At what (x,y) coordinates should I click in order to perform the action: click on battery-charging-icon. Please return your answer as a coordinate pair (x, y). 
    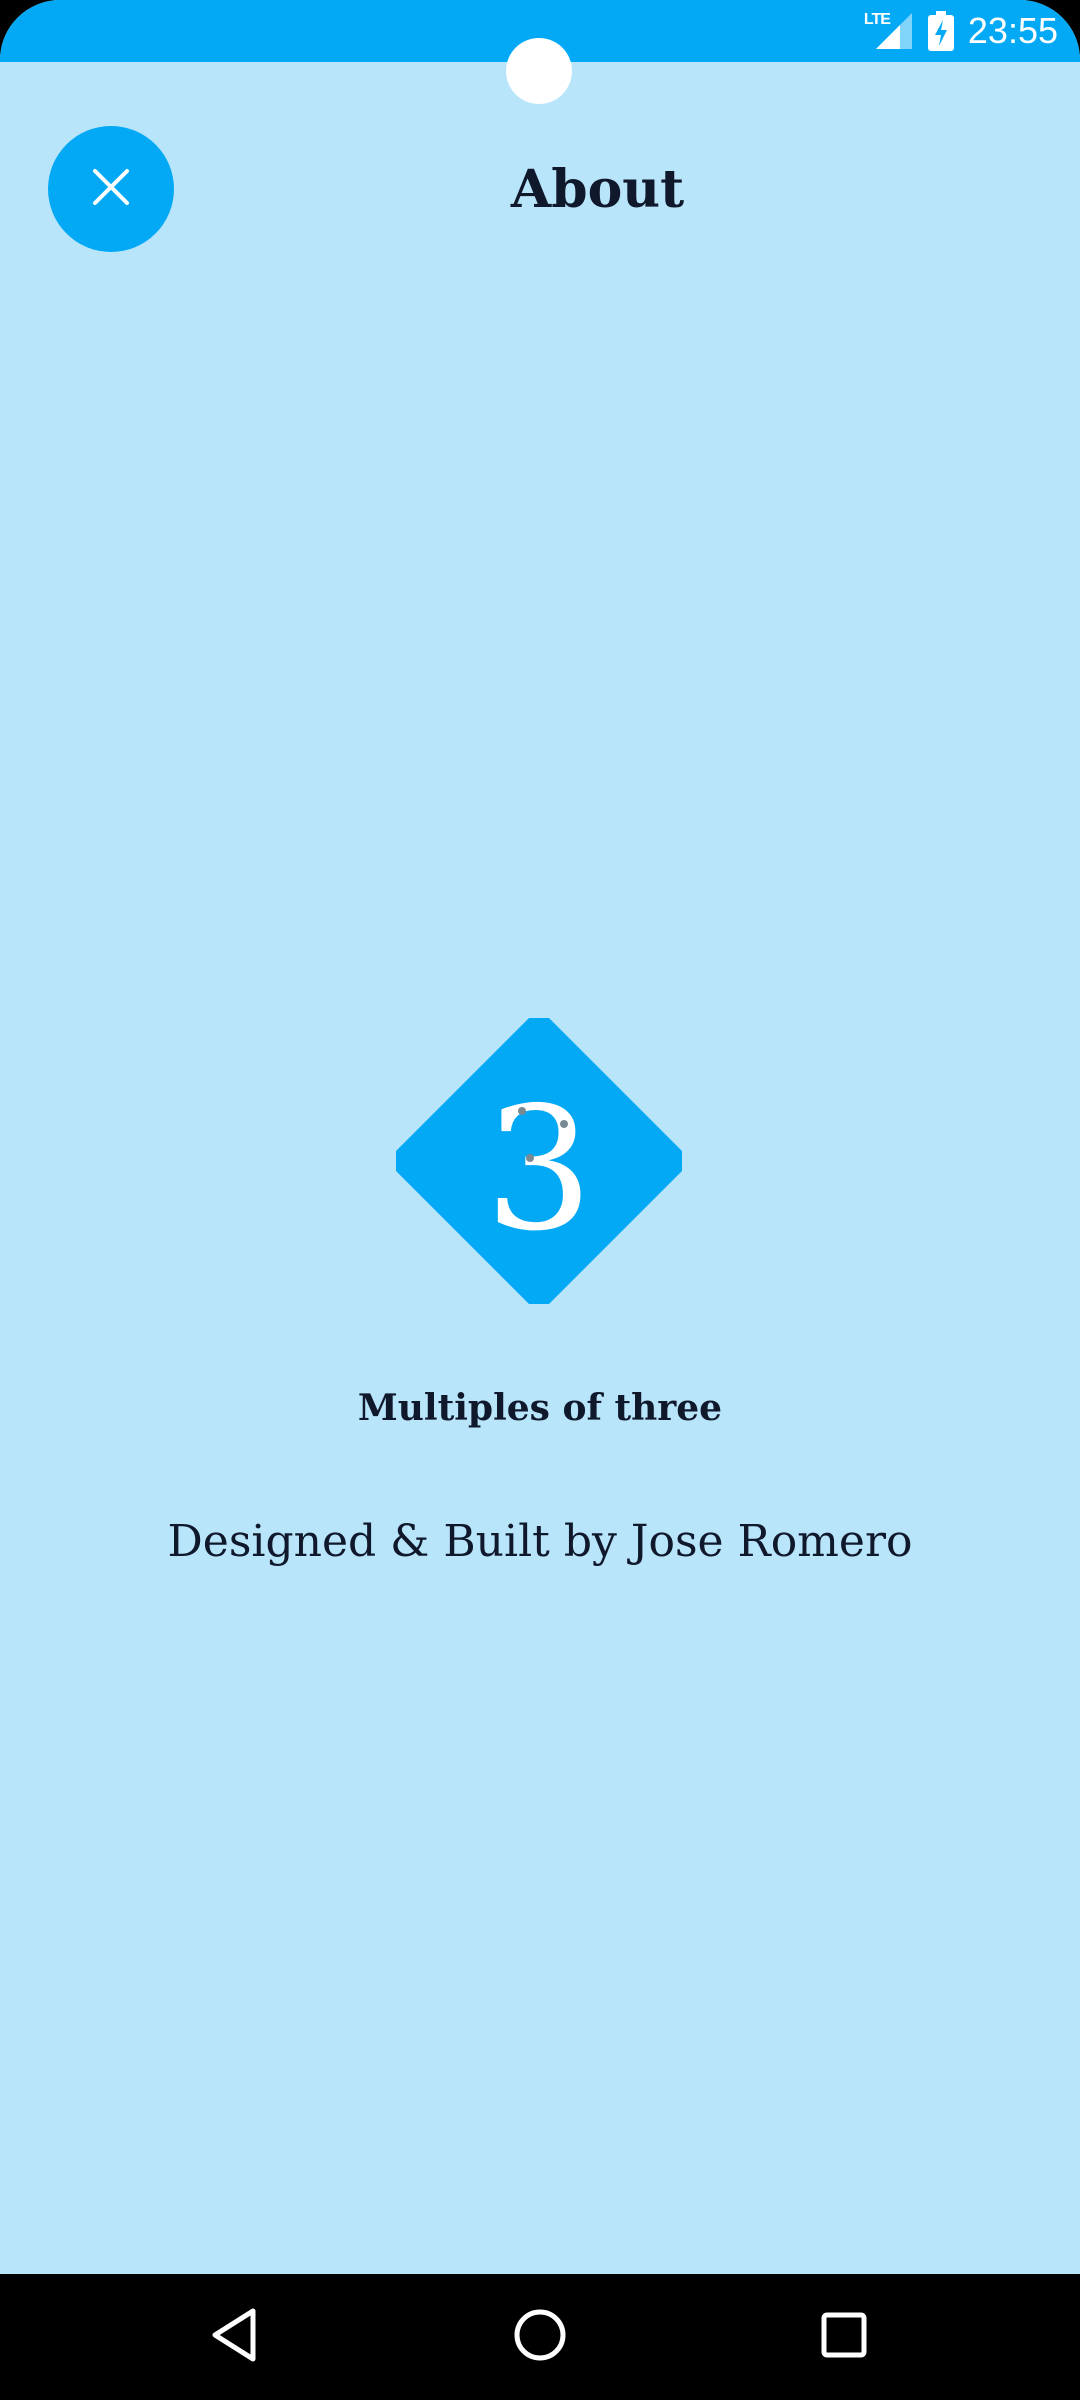
    Looking at the image, I should click on (940, 31).